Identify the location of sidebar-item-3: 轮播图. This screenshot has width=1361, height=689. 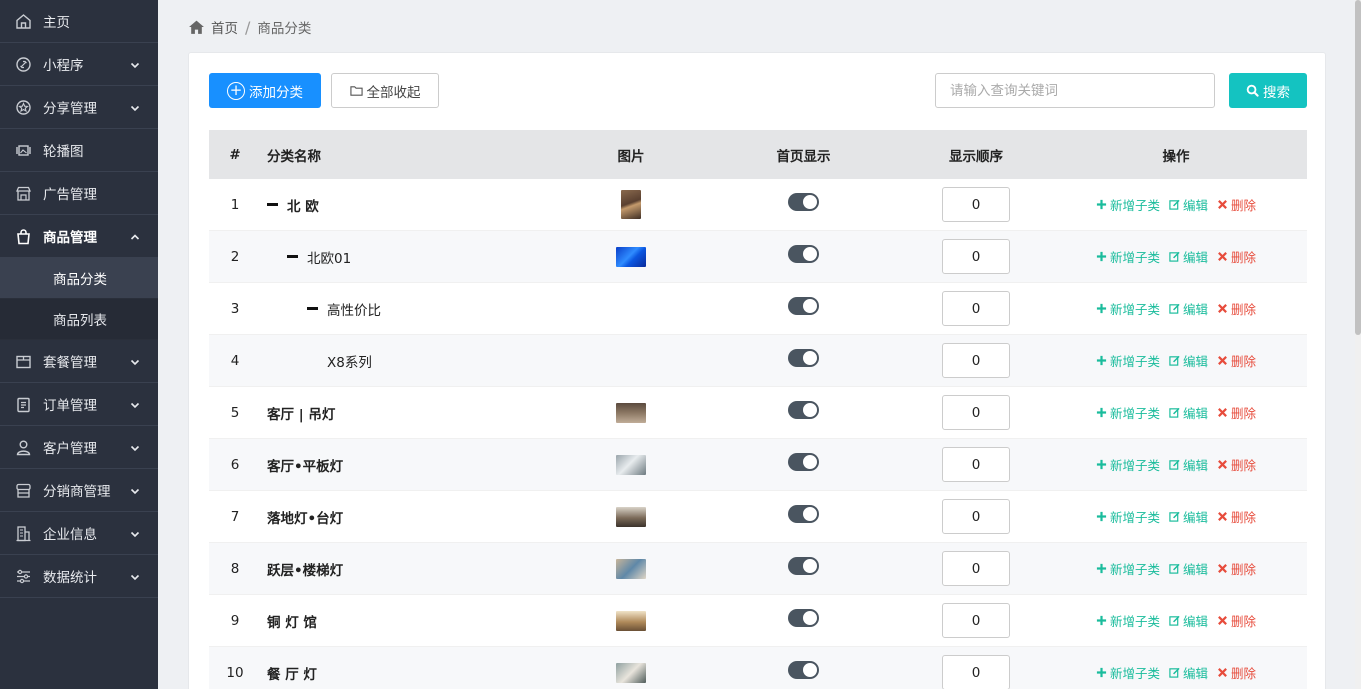
(79, 150).